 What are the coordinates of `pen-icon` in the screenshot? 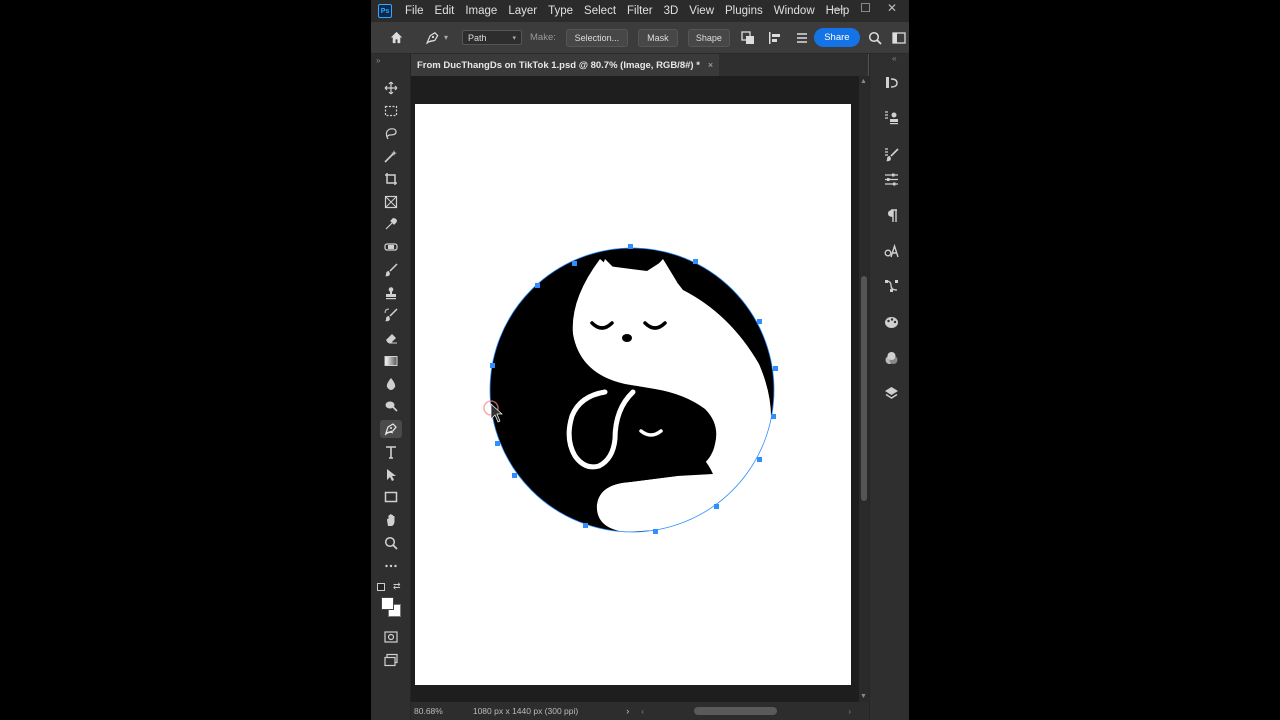 It's located at (391, 429).